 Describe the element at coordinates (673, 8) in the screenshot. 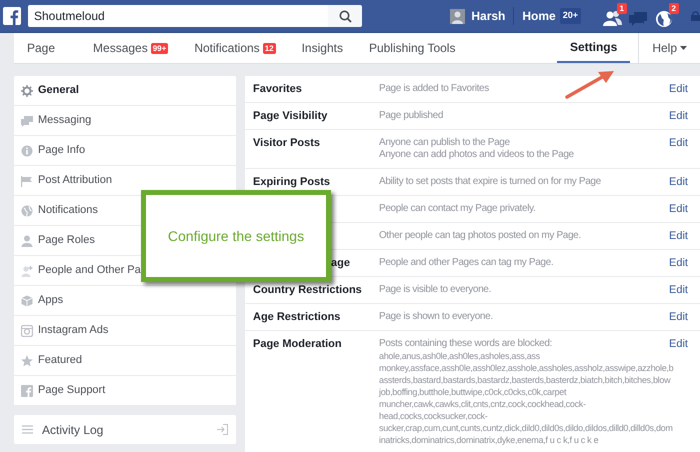

I see `notification-badge: 2` at that location.